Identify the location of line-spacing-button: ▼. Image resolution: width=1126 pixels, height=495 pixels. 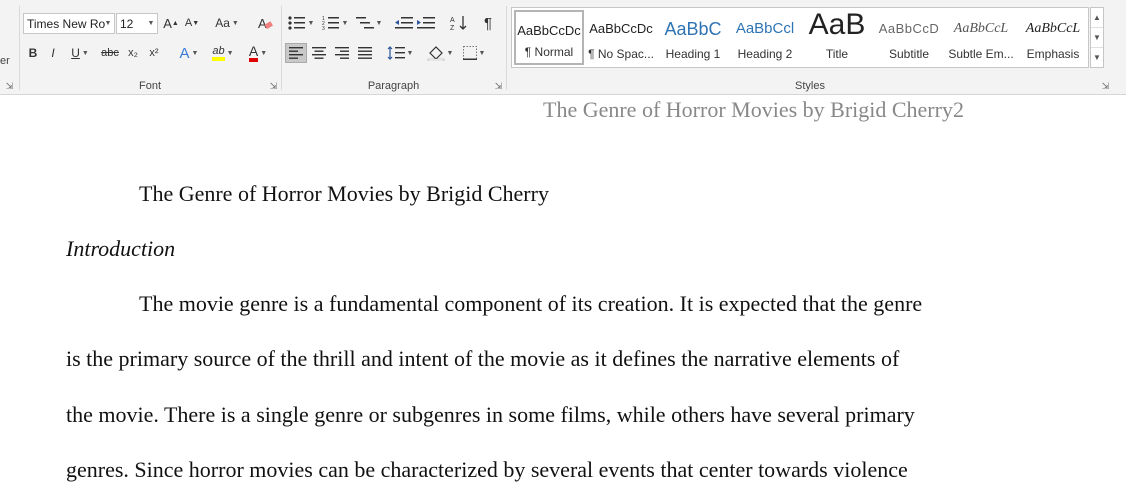
(400, 53).